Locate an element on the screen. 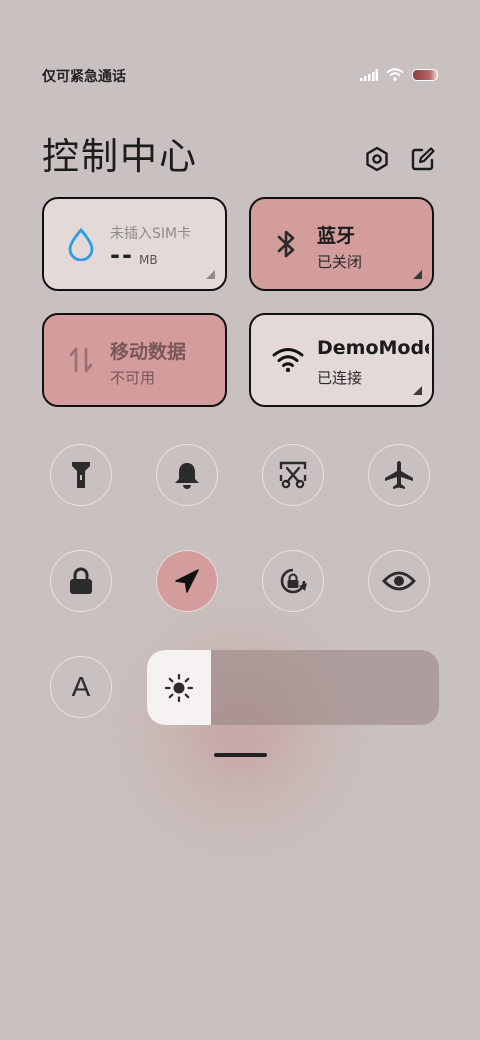  font-size-label: A is located at coordinates (81, 686).